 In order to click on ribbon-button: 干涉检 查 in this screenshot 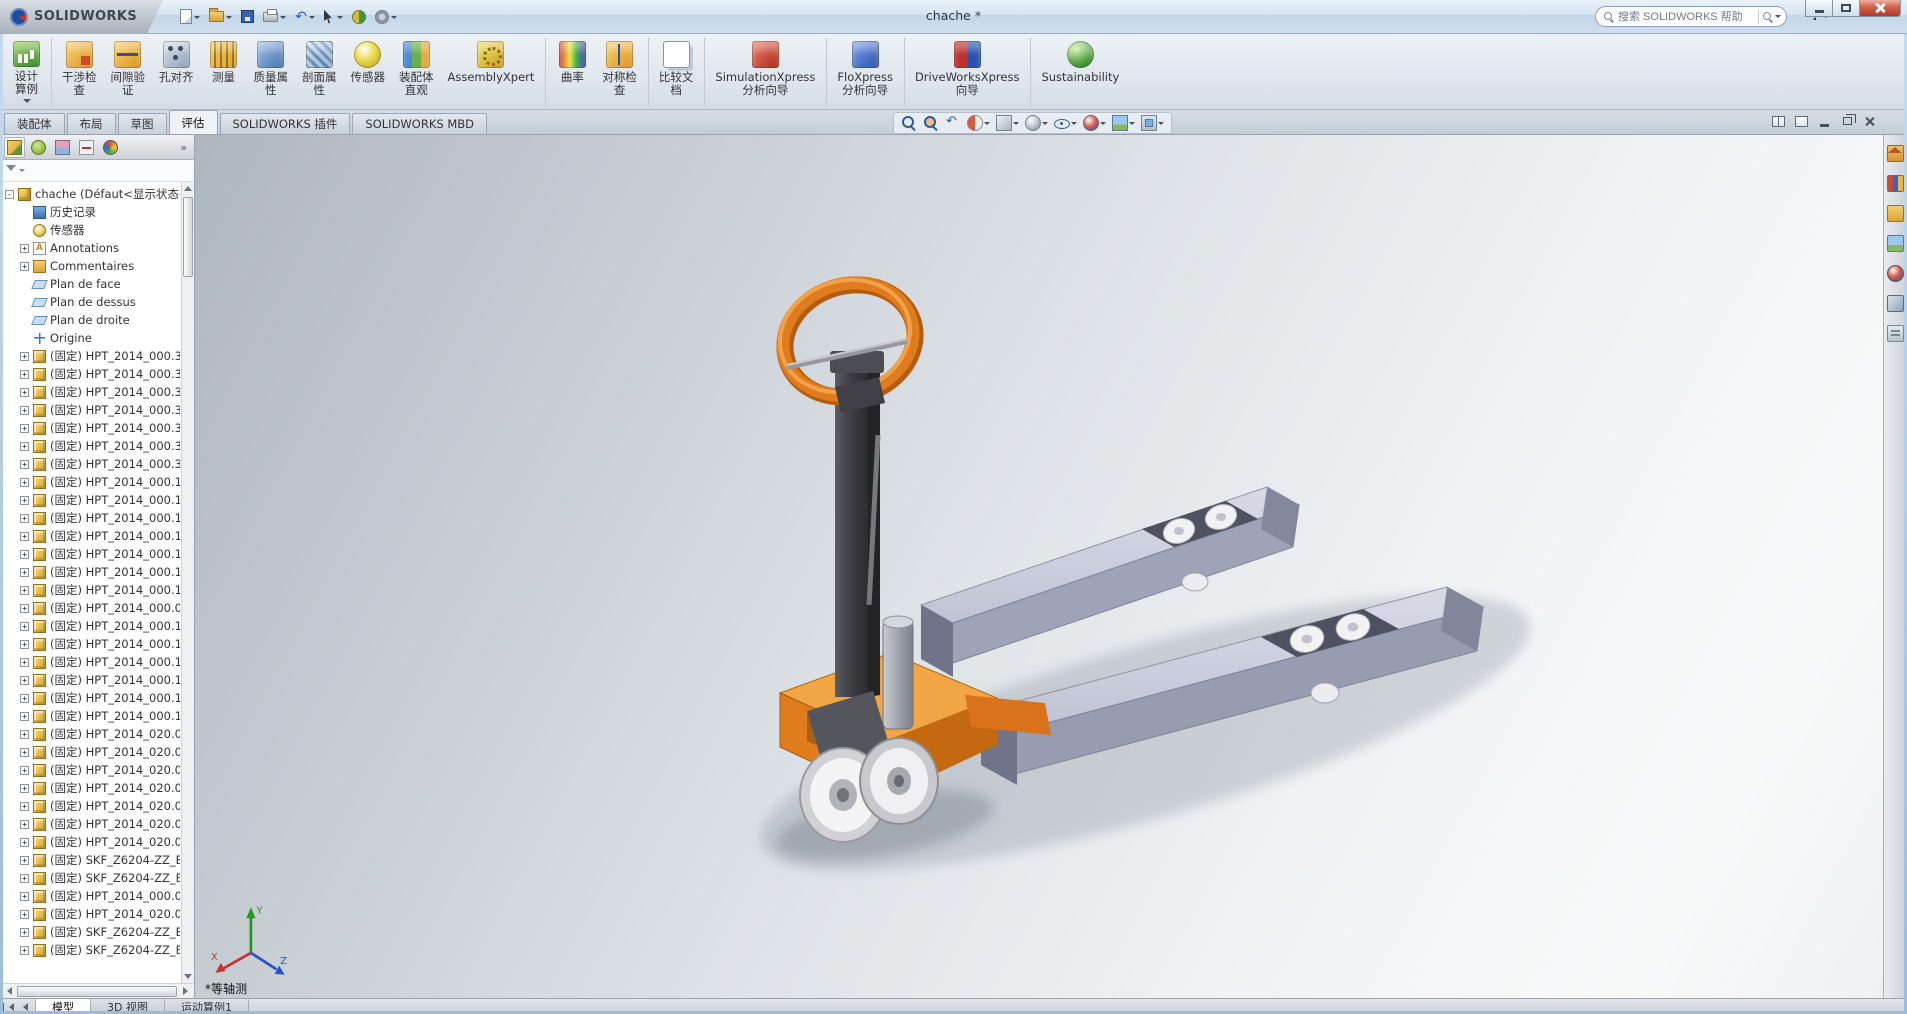, I will do `click(79, 72)`.